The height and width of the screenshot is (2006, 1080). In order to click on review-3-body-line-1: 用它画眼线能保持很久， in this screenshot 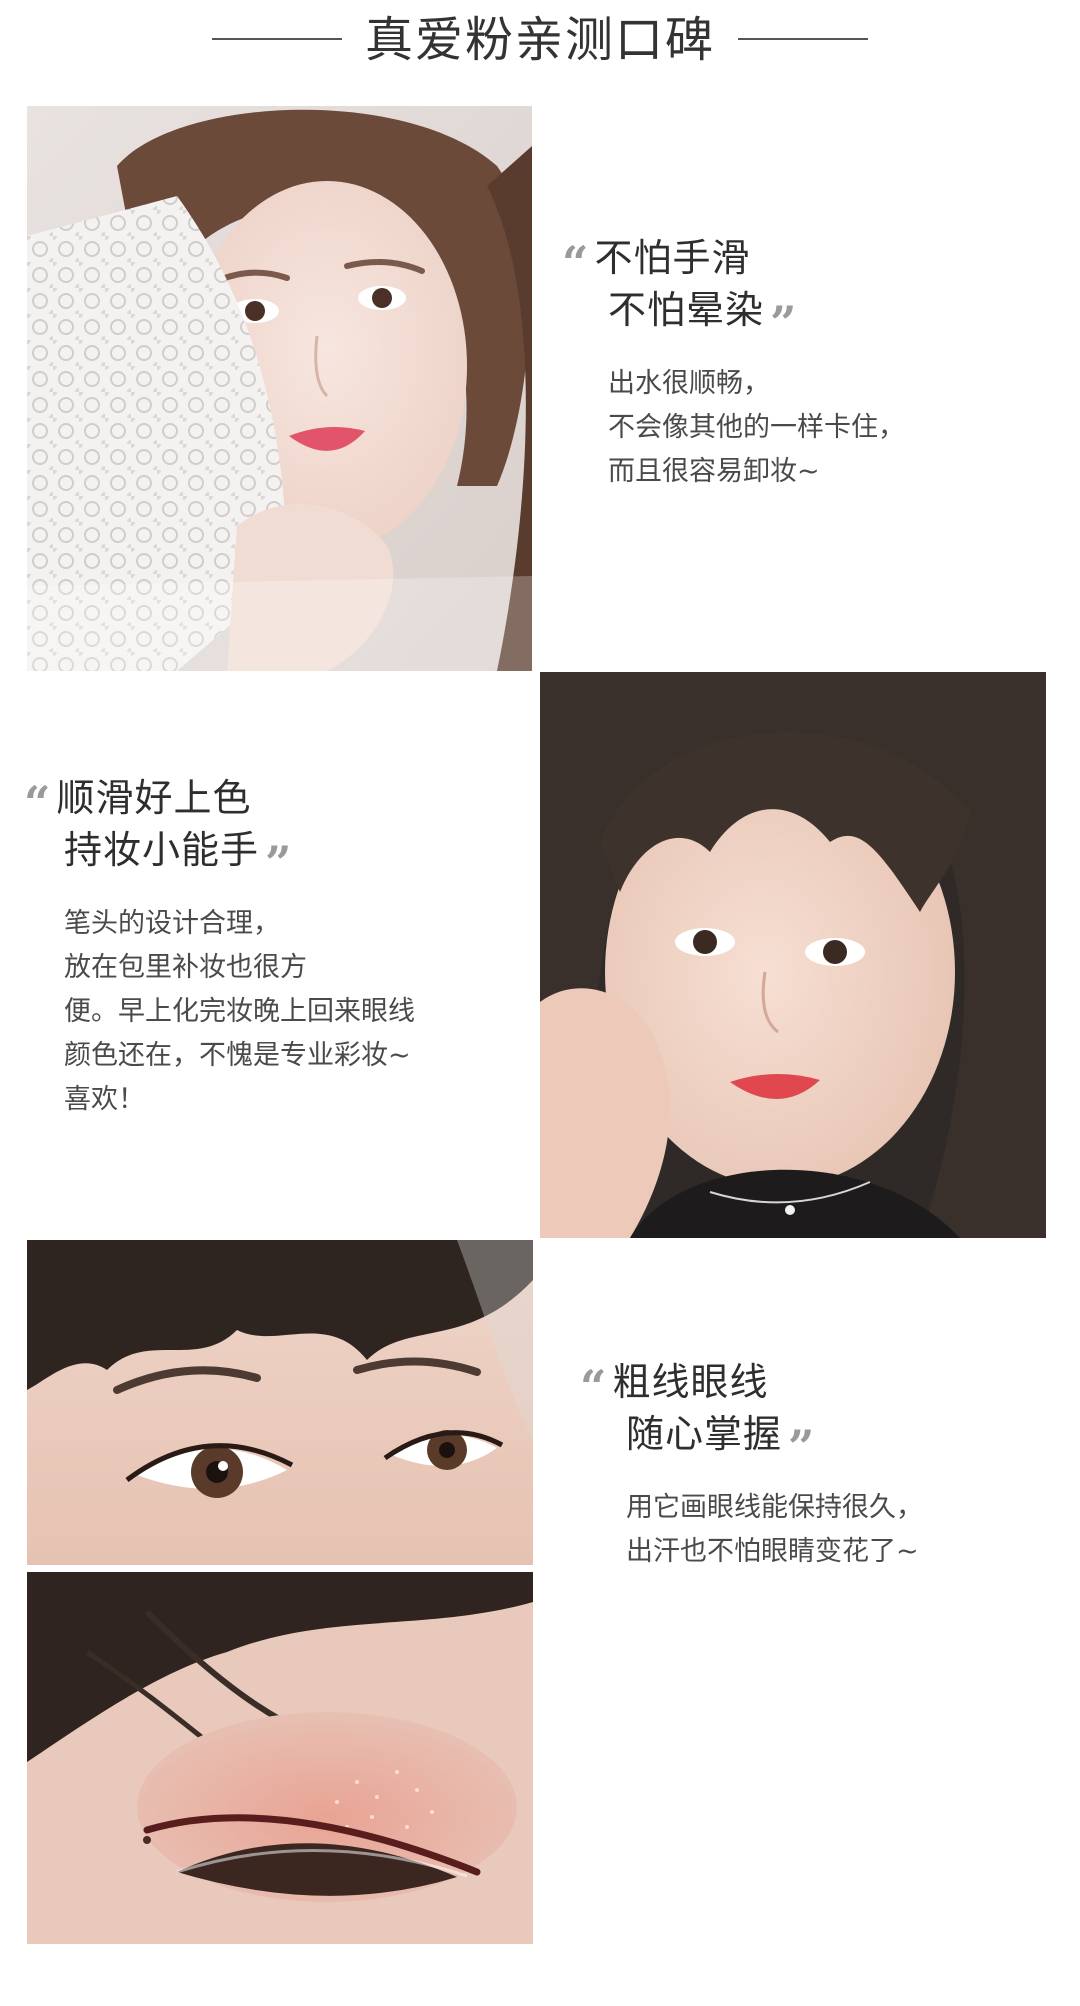, I will do `click(774, 1507)`.